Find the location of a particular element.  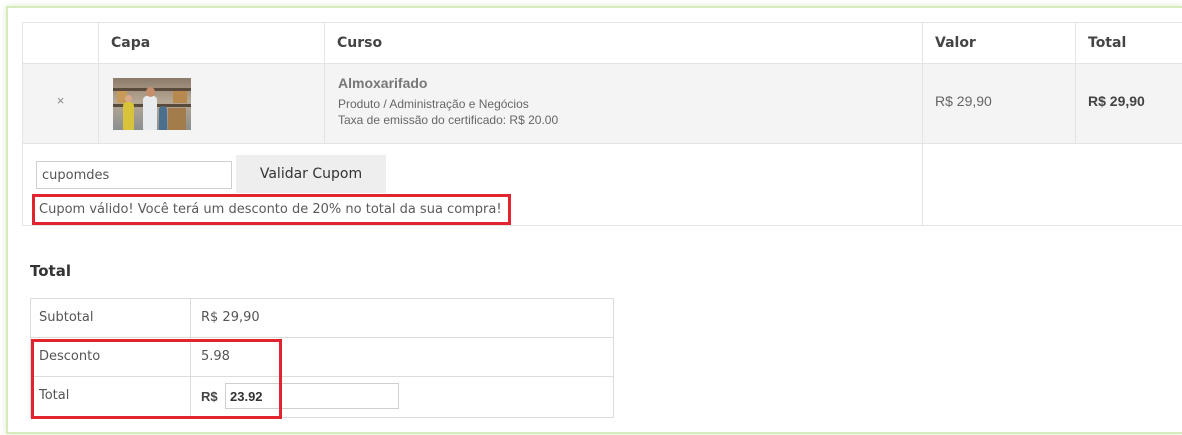

coupon-input is located at coordinates (134, 175).